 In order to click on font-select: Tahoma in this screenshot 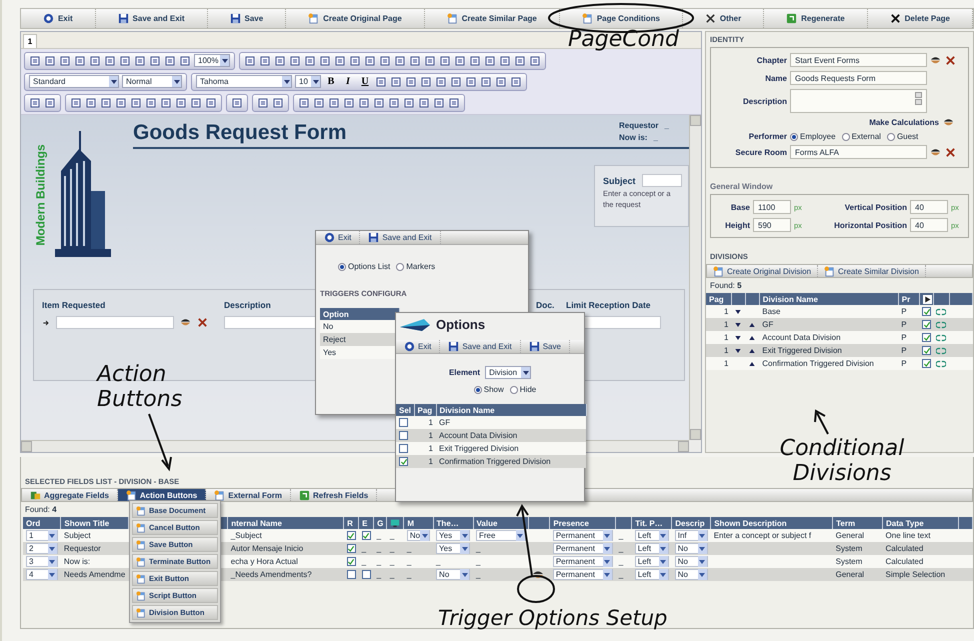, I will do `click(244, 81)`.